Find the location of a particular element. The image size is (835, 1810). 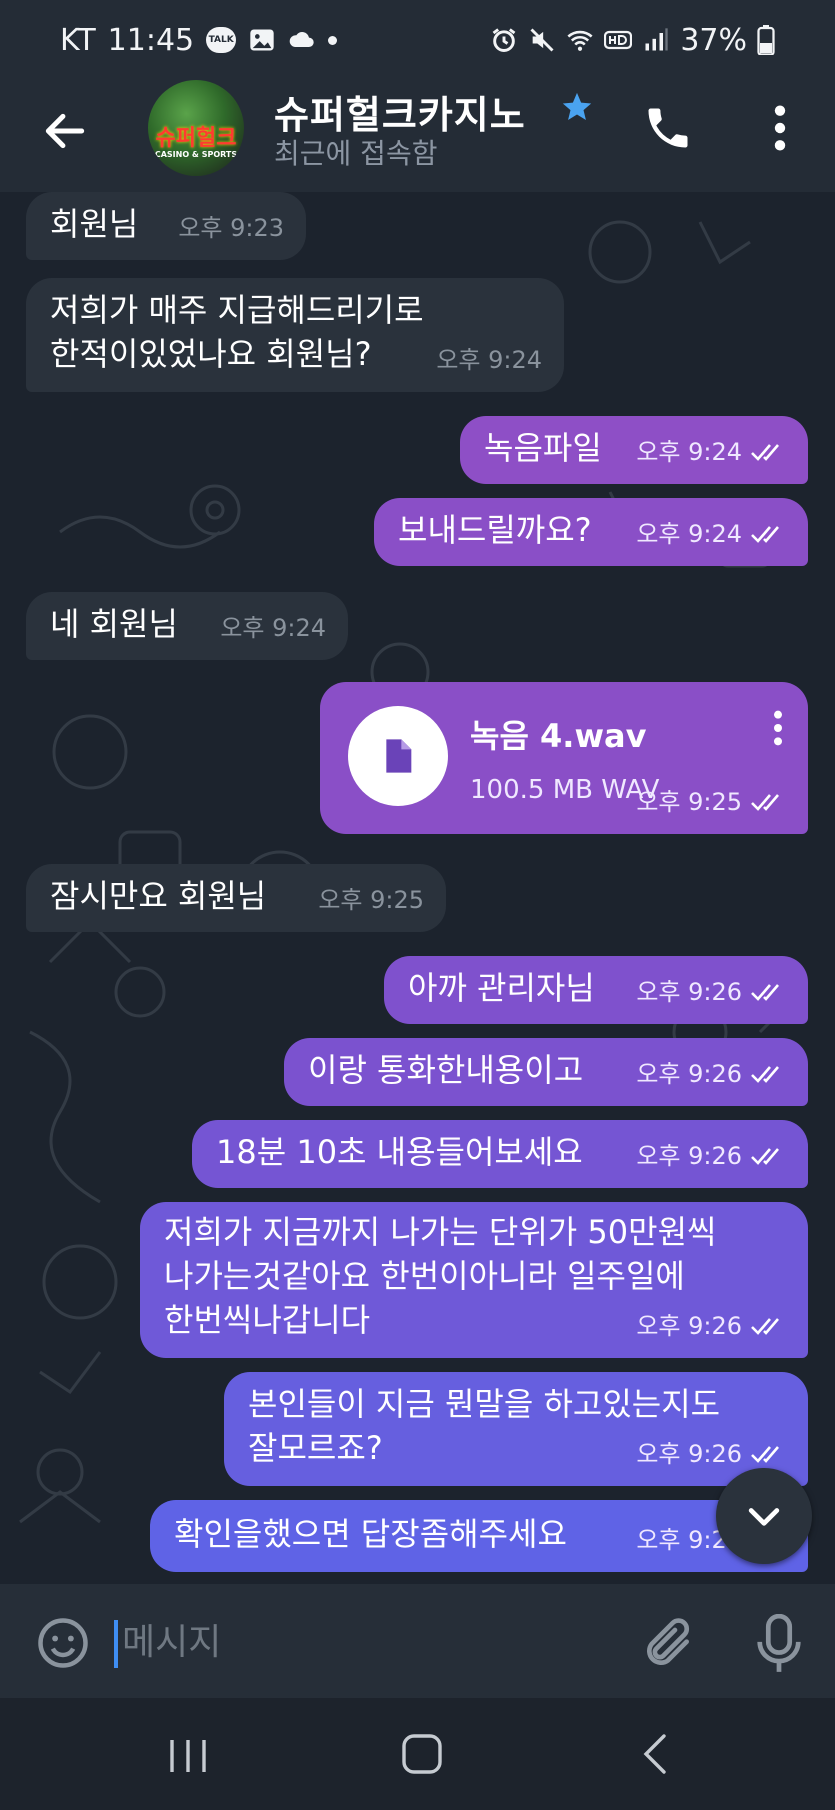

scroll-to-bottom-button is located at coordinates (764, 1516).